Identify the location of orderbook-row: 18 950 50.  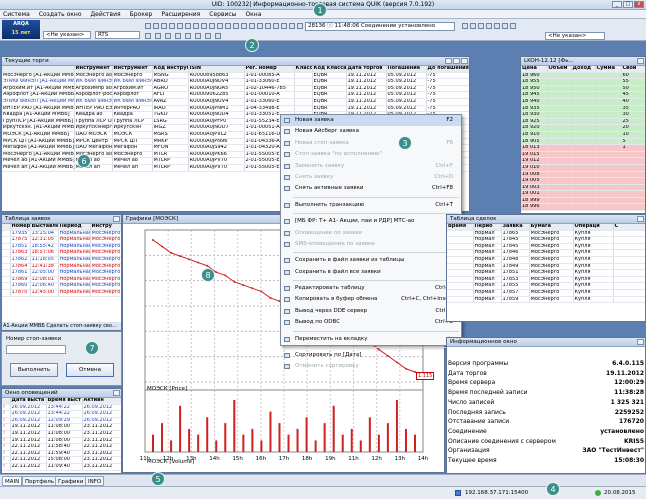
(583, 89).